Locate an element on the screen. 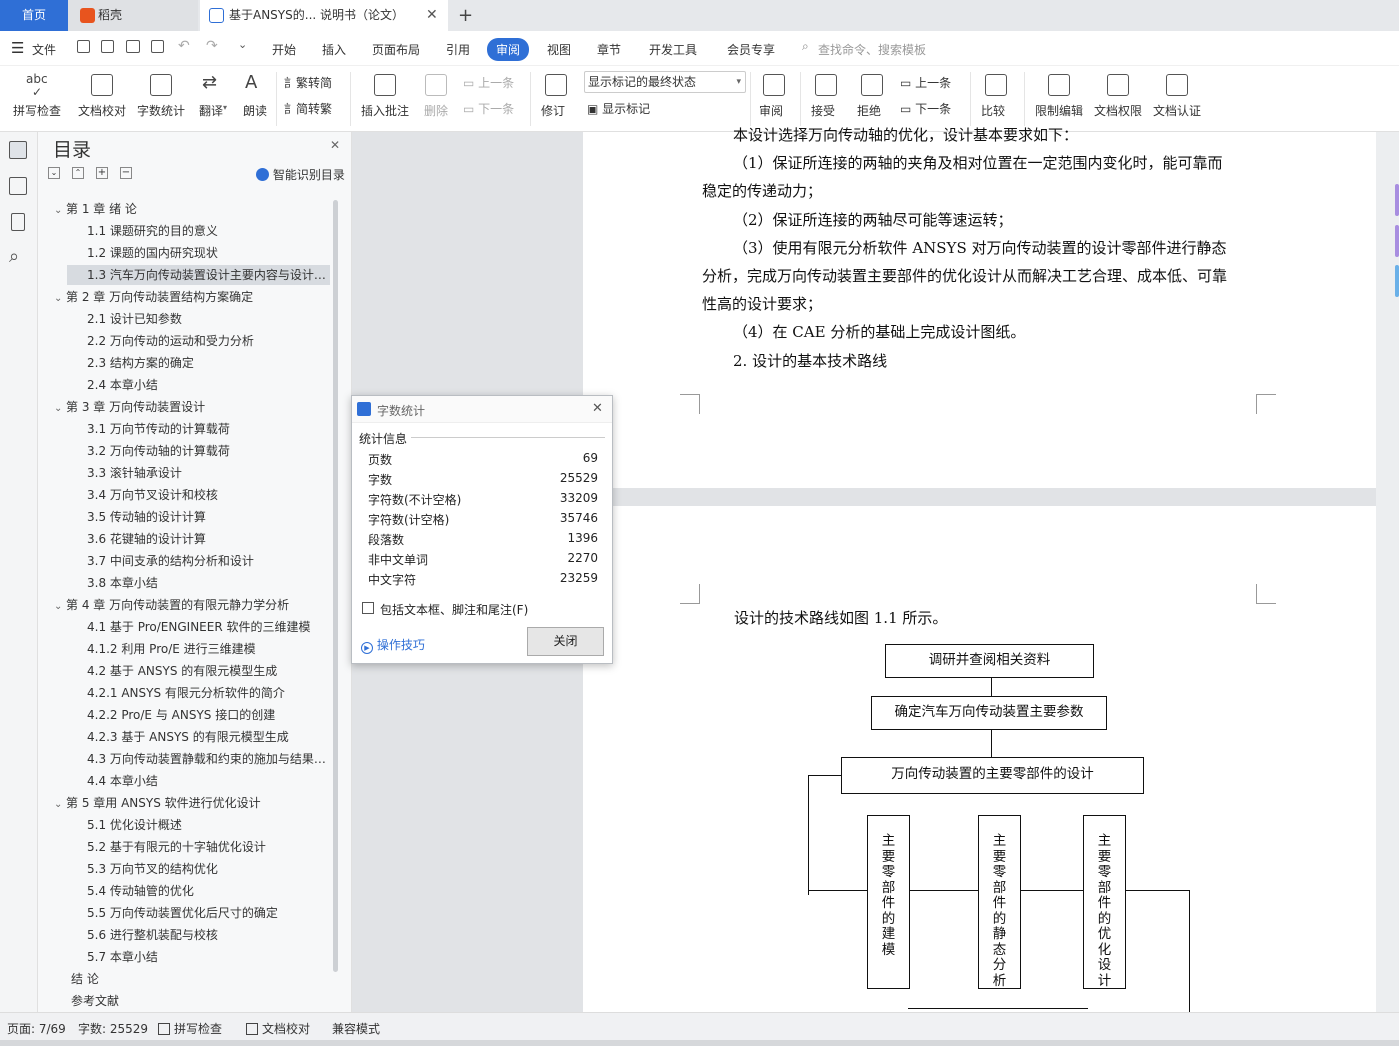 This screenshot has height=1046, width=1399. new-tab-button: + is located at coordinates (465, 15).